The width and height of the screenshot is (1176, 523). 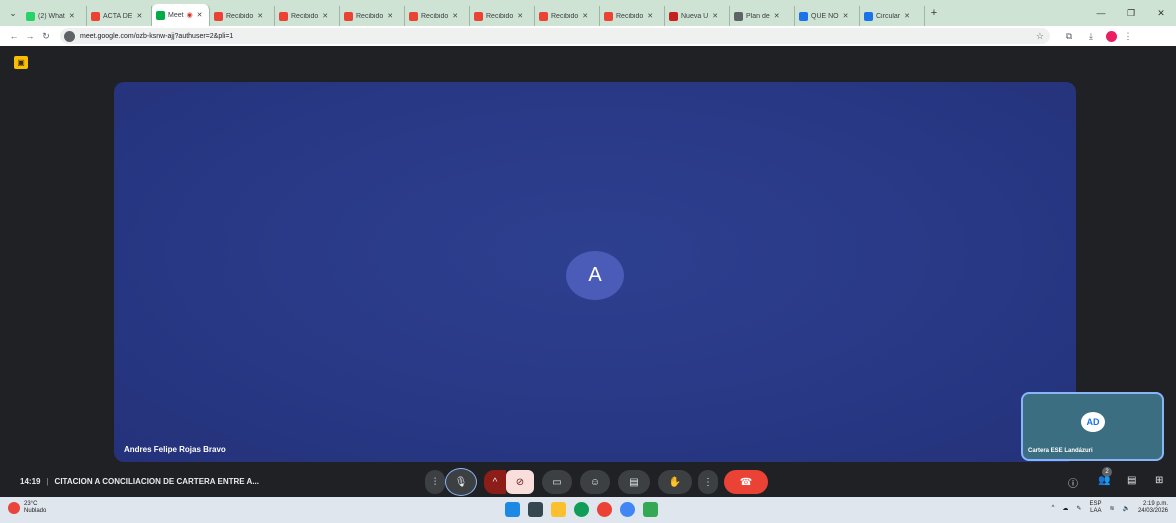 I want to click on restore-icon: ❐, so click(x=1131, y=13).